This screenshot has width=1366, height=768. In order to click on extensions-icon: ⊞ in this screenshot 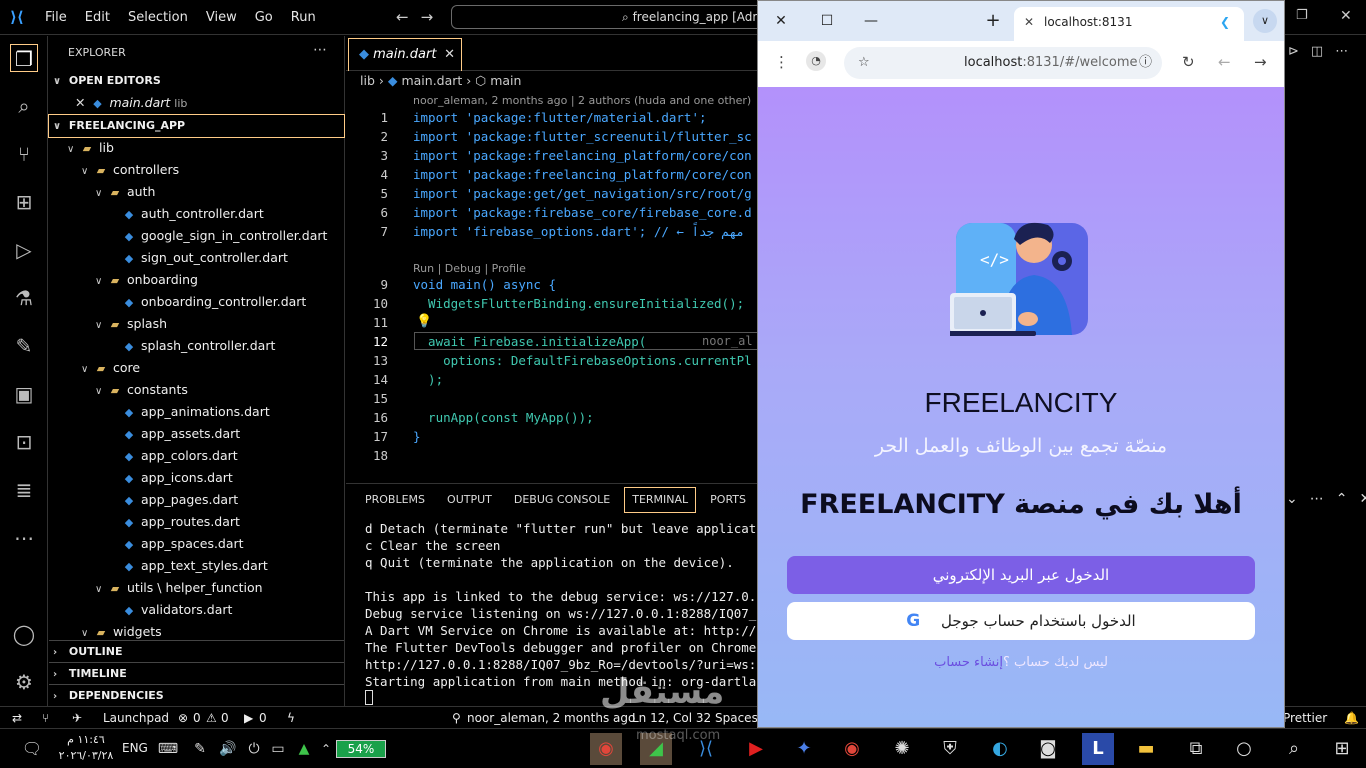, I will do `click(24, 202)`.